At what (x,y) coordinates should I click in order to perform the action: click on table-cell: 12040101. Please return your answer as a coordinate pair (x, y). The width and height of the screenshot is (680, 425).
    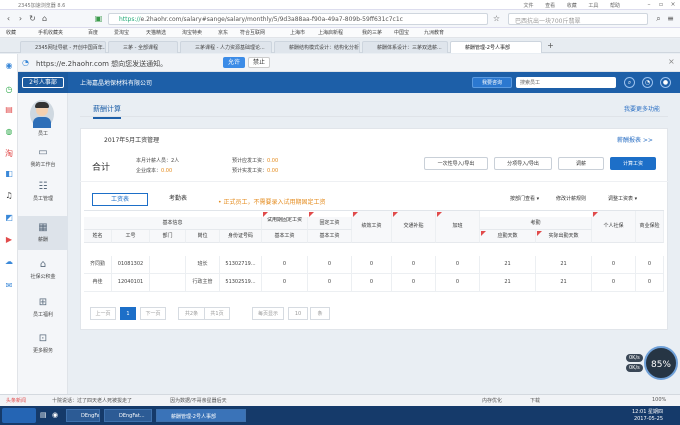
    Looking at the image, I should click on (131, 283).